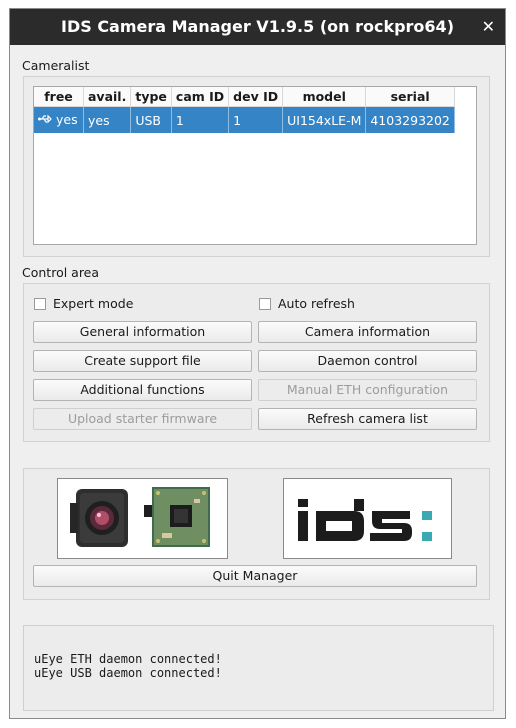  I want to click on auto-refresh-box, so click(265, 303).